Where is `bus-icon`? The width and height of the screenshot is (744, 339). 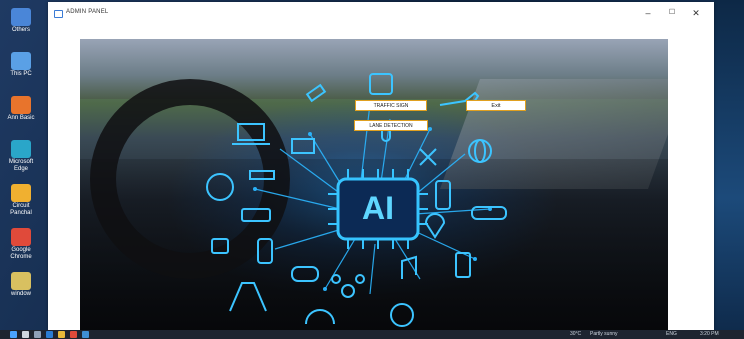 bus-icon is located at coordinates (381, 84).